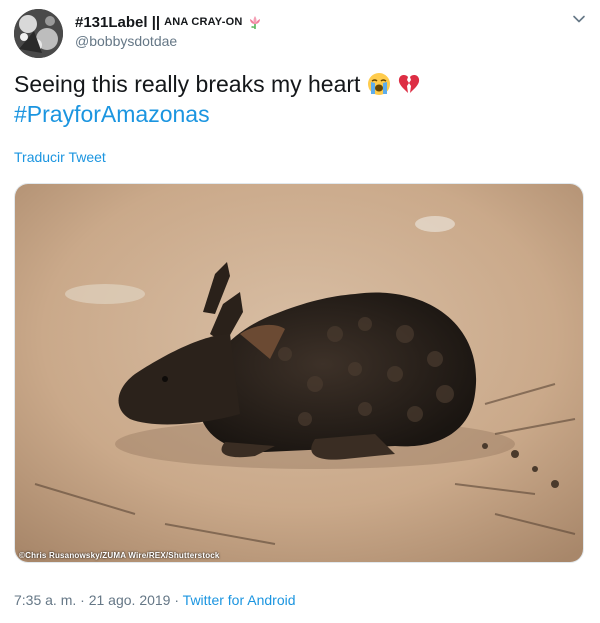  I want to click on tweet-time: 7:35 a. m., so click(45, 600).